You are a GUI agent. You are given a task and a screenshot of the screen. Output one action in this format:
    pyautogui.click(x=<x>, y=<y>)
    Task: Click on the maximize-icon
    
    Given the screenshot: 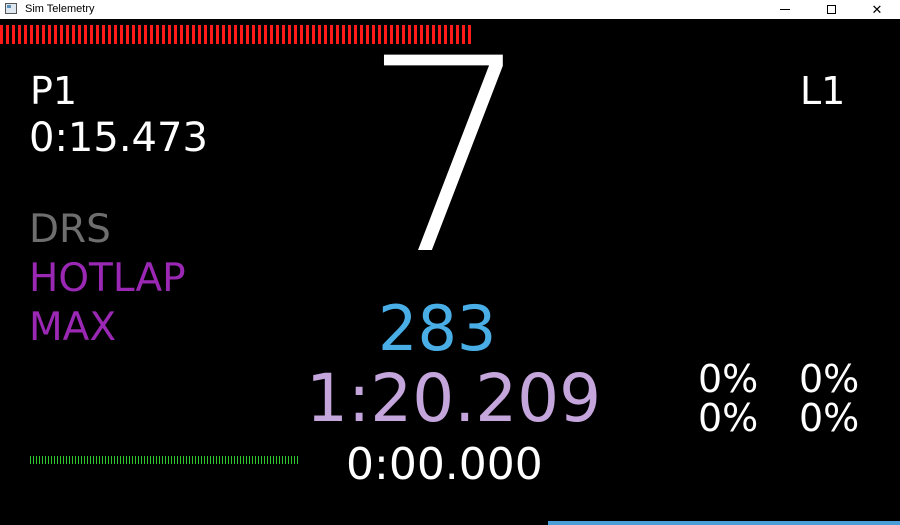 What is the action you would take?
    pyautogui.click(x=831, y=9)
    